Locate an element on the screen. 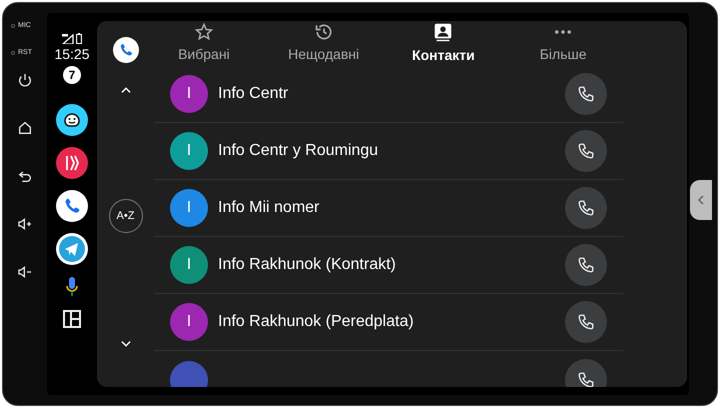 The image size is (720, 408). clock-time: 15:25 is located at coordinates (72, 54).